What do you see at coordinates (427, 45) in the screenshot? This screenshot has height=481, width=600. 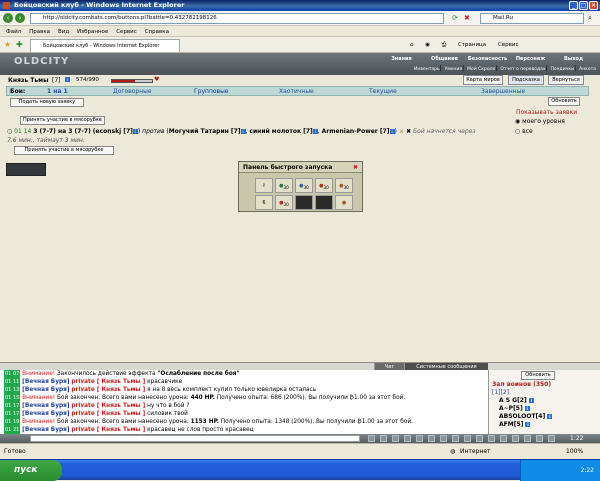 I see `feeds-icon: ◉` at bounding box center [427, 45].